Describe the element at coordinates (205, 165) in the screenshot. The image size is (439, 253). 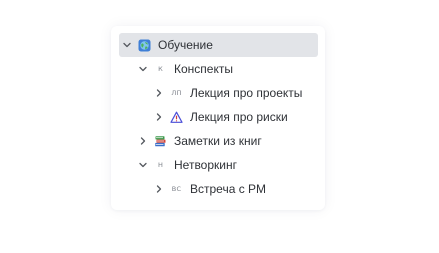
I see `tree-item-label: Нетворкинг` at that location.